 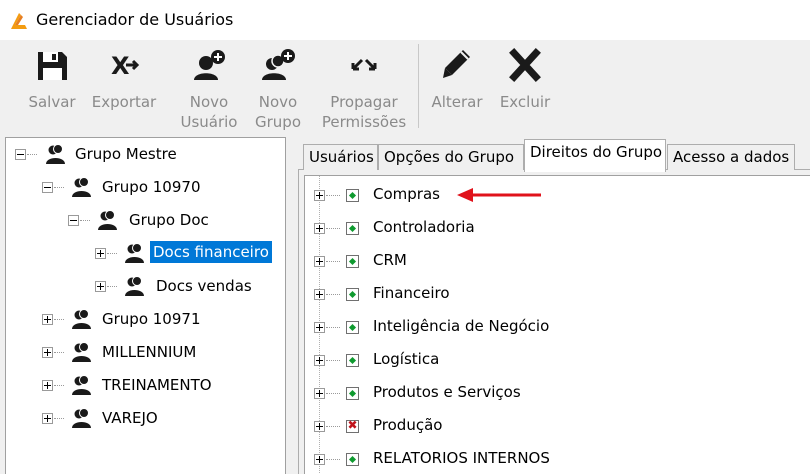 What do you see at coordinates (731, 157) in the screenshot?
I see `tab-acesso-a-dados: Acesso a dados` at bounding box center [731, 157].